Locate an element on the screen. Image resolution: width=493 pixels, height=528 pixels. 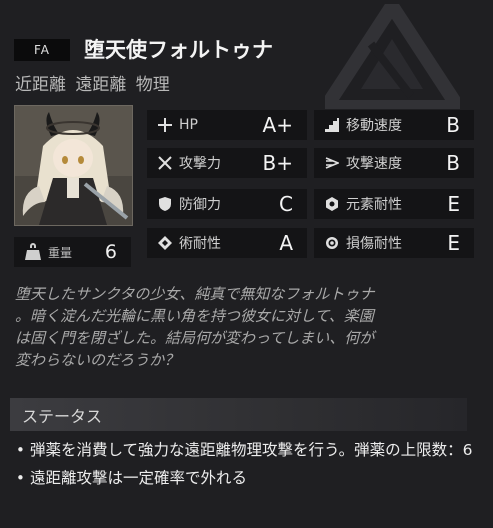
trait-text: 弾薬を消費して強力な遠距離物理攻撃を行う。弾薬の上限数：6 is located at coordinates (251, 450).